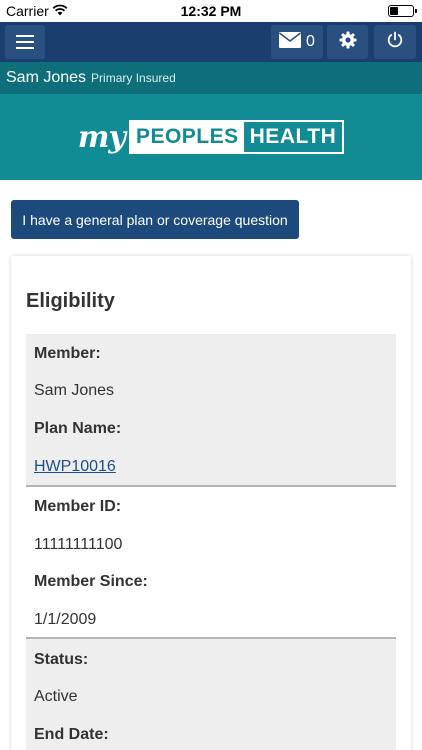 The width and height of the screenshot is (422, 750). I want to click on plan-name-label: Plan Name:, so click(78, 428).